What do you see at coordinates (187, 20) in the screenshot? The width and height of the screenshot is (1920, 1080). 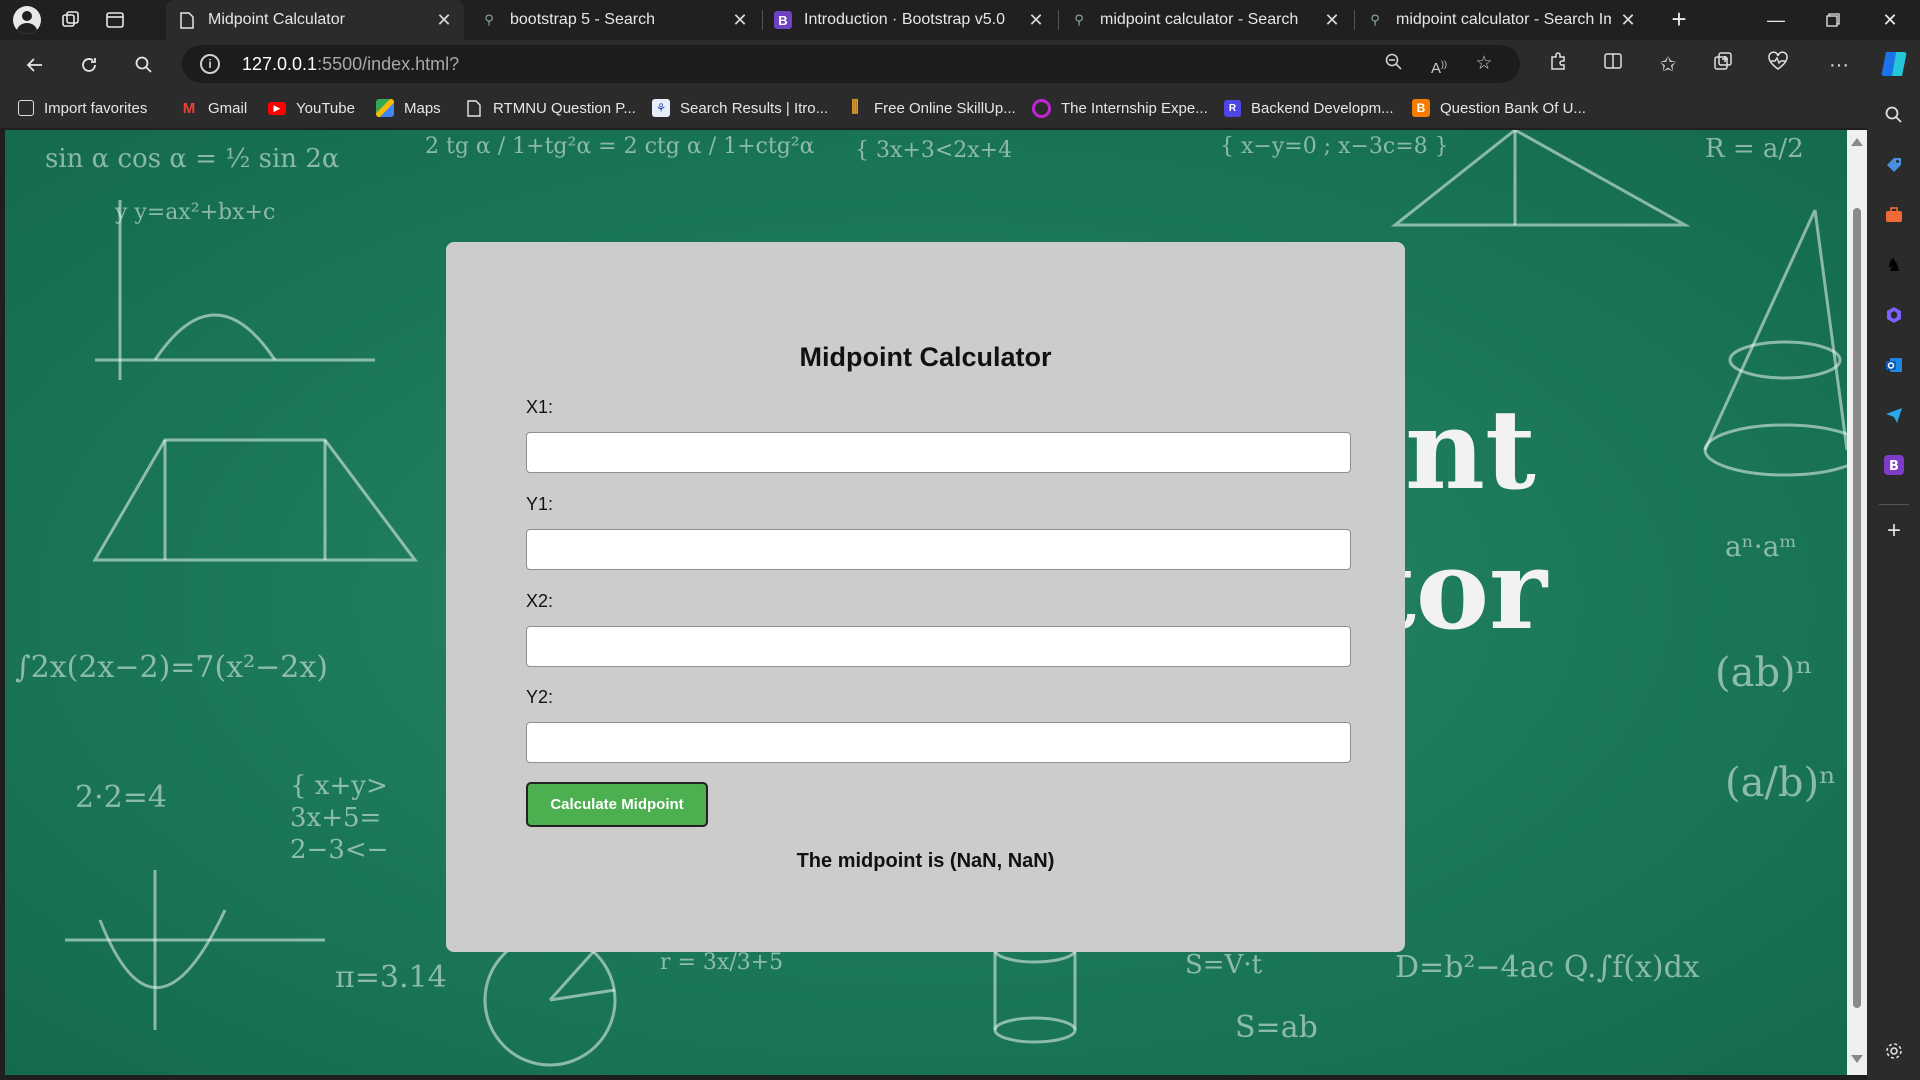 I see `page-icon` at bounding box center [187, 20].